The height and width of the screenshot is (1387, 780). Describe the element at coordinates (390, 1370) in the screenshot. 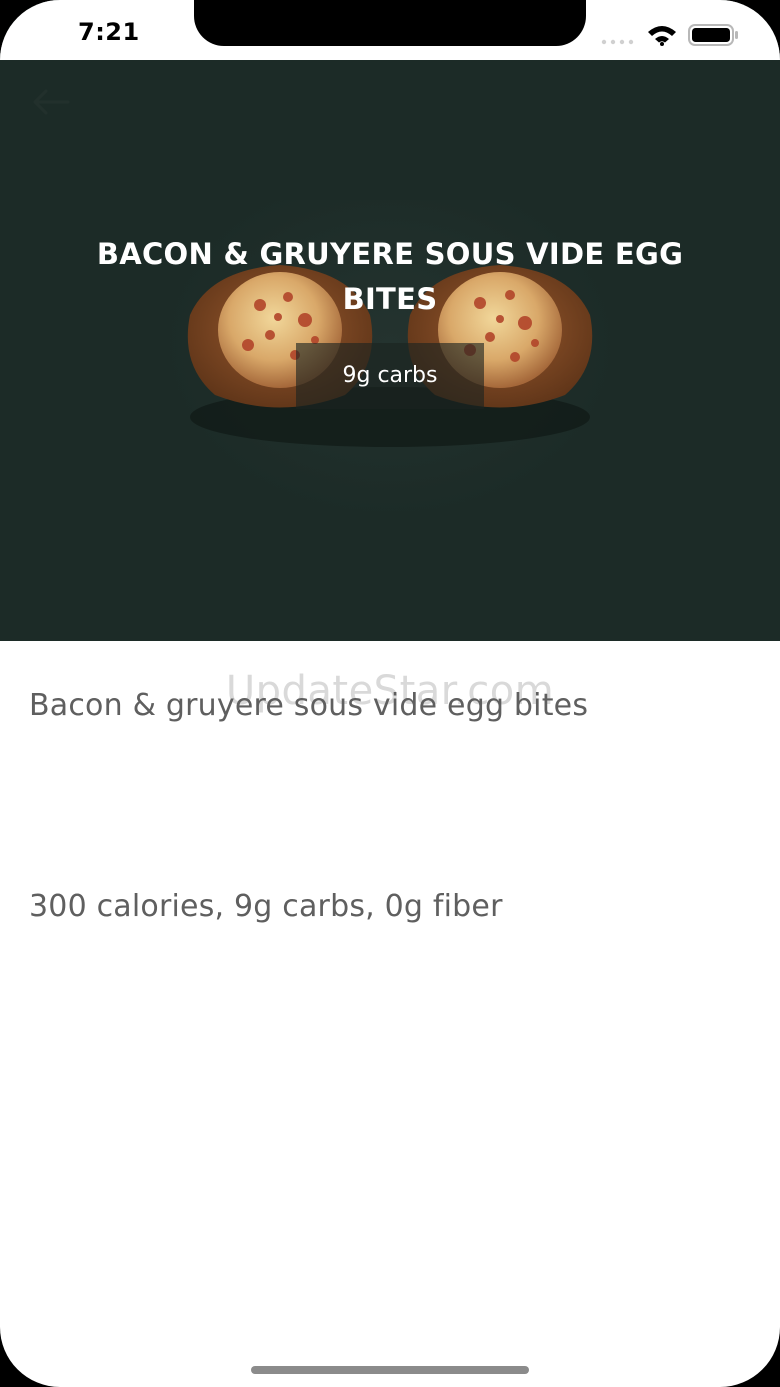

I see `home-indicator` at that location.